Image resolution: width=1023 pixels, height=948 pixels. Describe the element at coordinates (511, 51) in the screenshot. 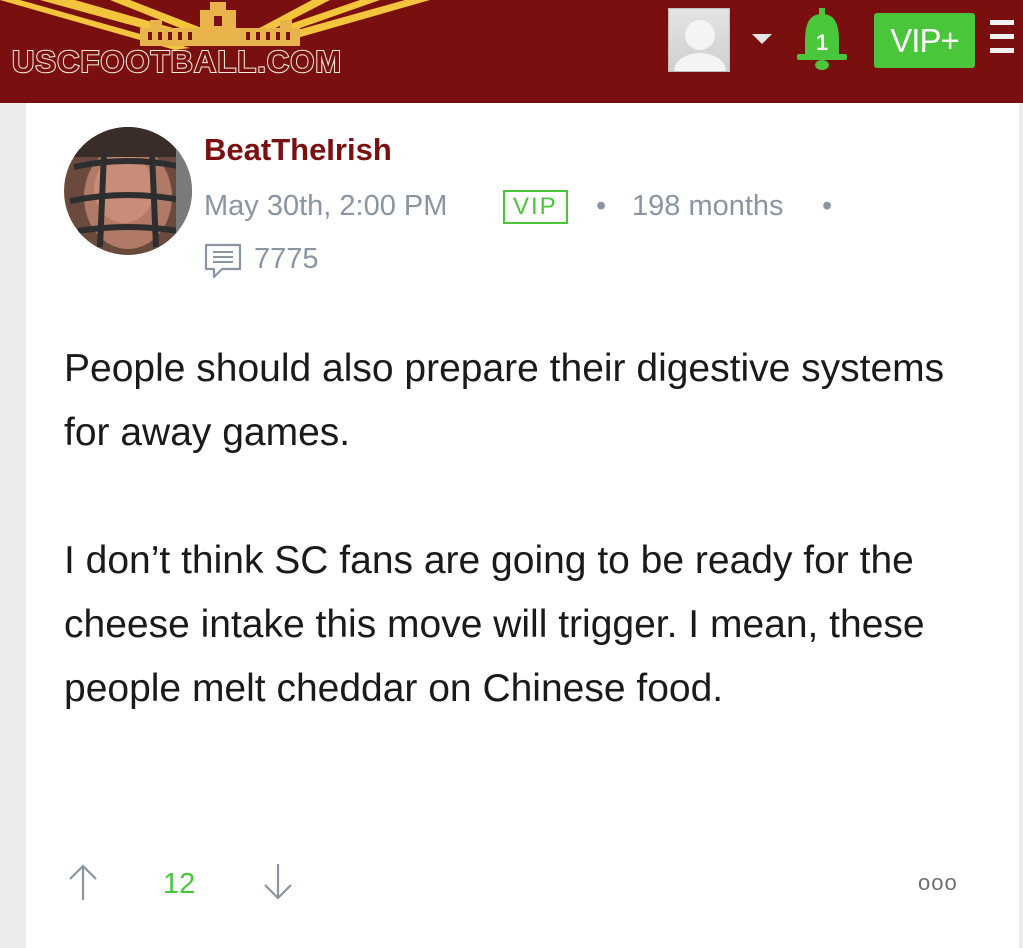

I see `site-header: USCFOOTBALL.COM 1 VIP+` at that location.